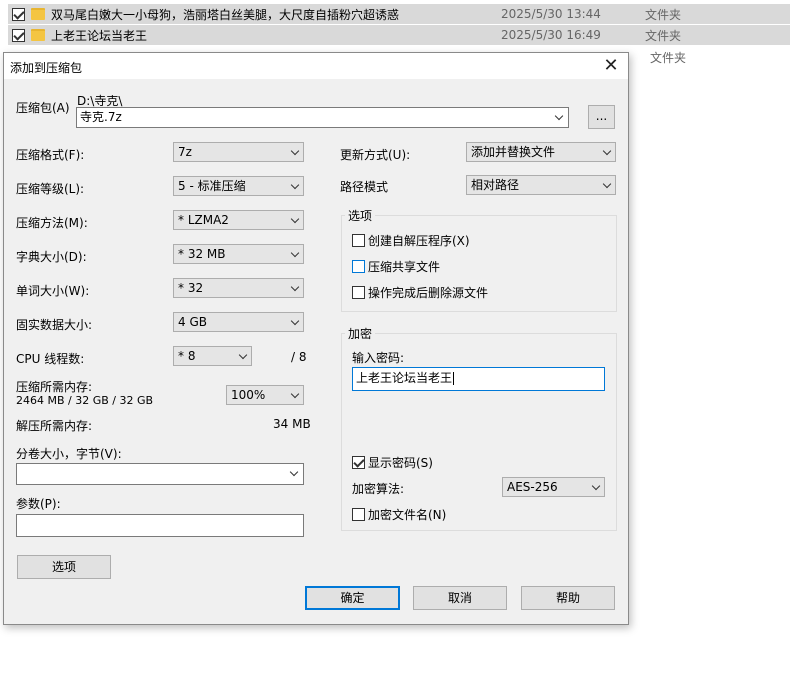  Describe the element at coordinates (238, 322) in the screenshot. I see `solid-select: 4 GB` at that location.